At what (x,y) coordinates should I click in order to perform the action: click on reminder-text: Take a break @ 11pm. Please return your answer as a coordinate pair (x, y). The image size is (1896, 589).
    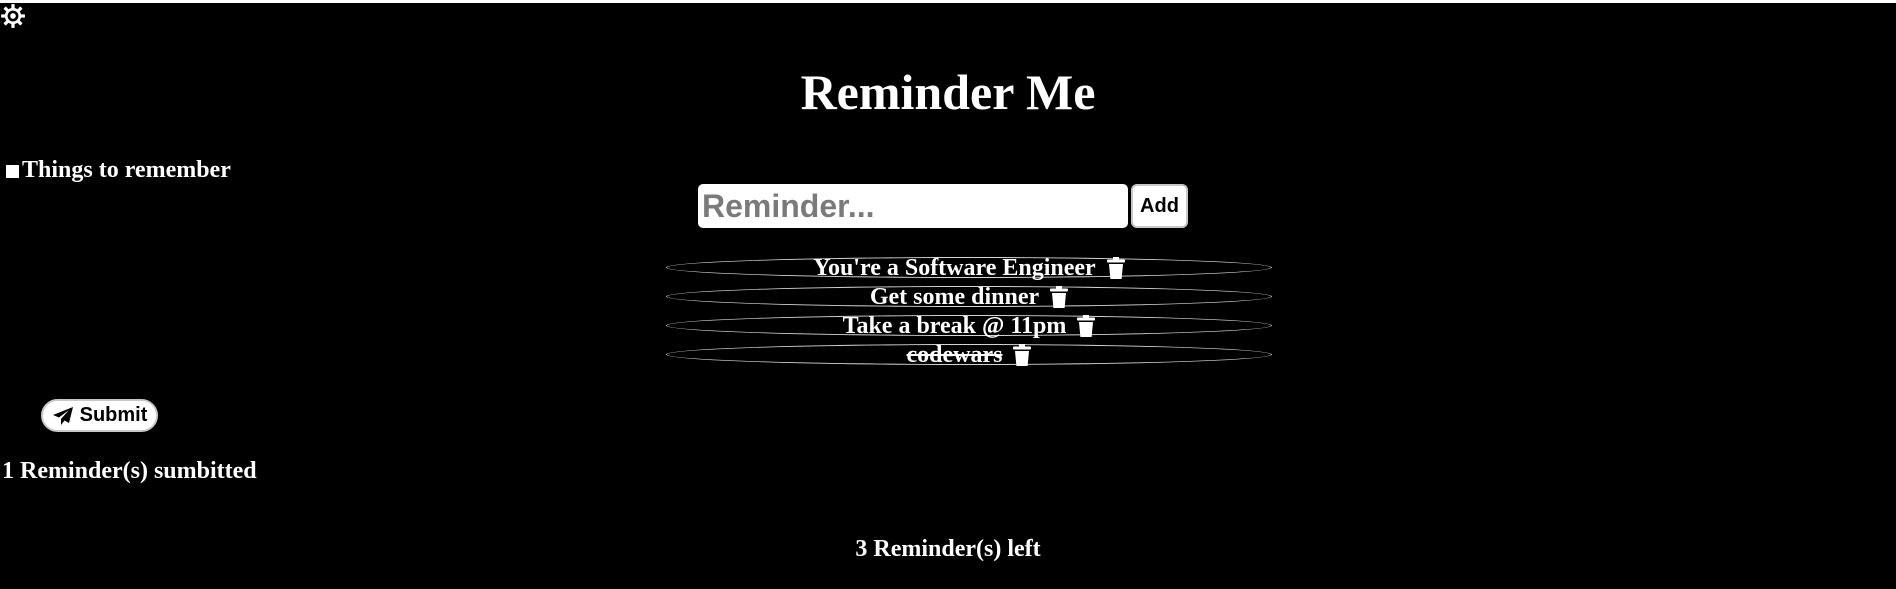
    Looking at the image, I should click on (955, 326).